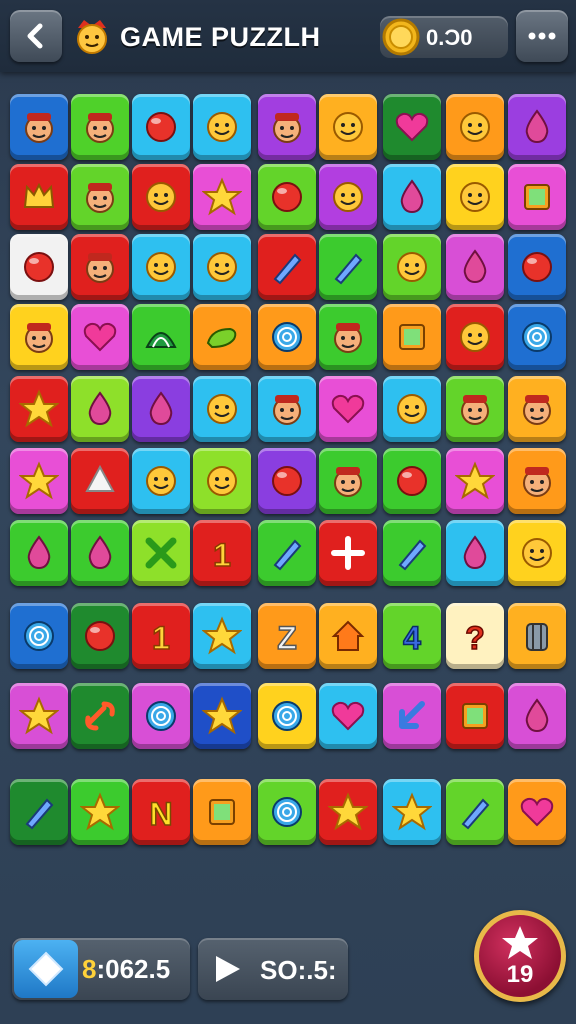 The width and height of the screenshot is (576, 1024). Describe the element at coordinates (520, 956) in the screenshot. I see `level-badge: 19` at that location.